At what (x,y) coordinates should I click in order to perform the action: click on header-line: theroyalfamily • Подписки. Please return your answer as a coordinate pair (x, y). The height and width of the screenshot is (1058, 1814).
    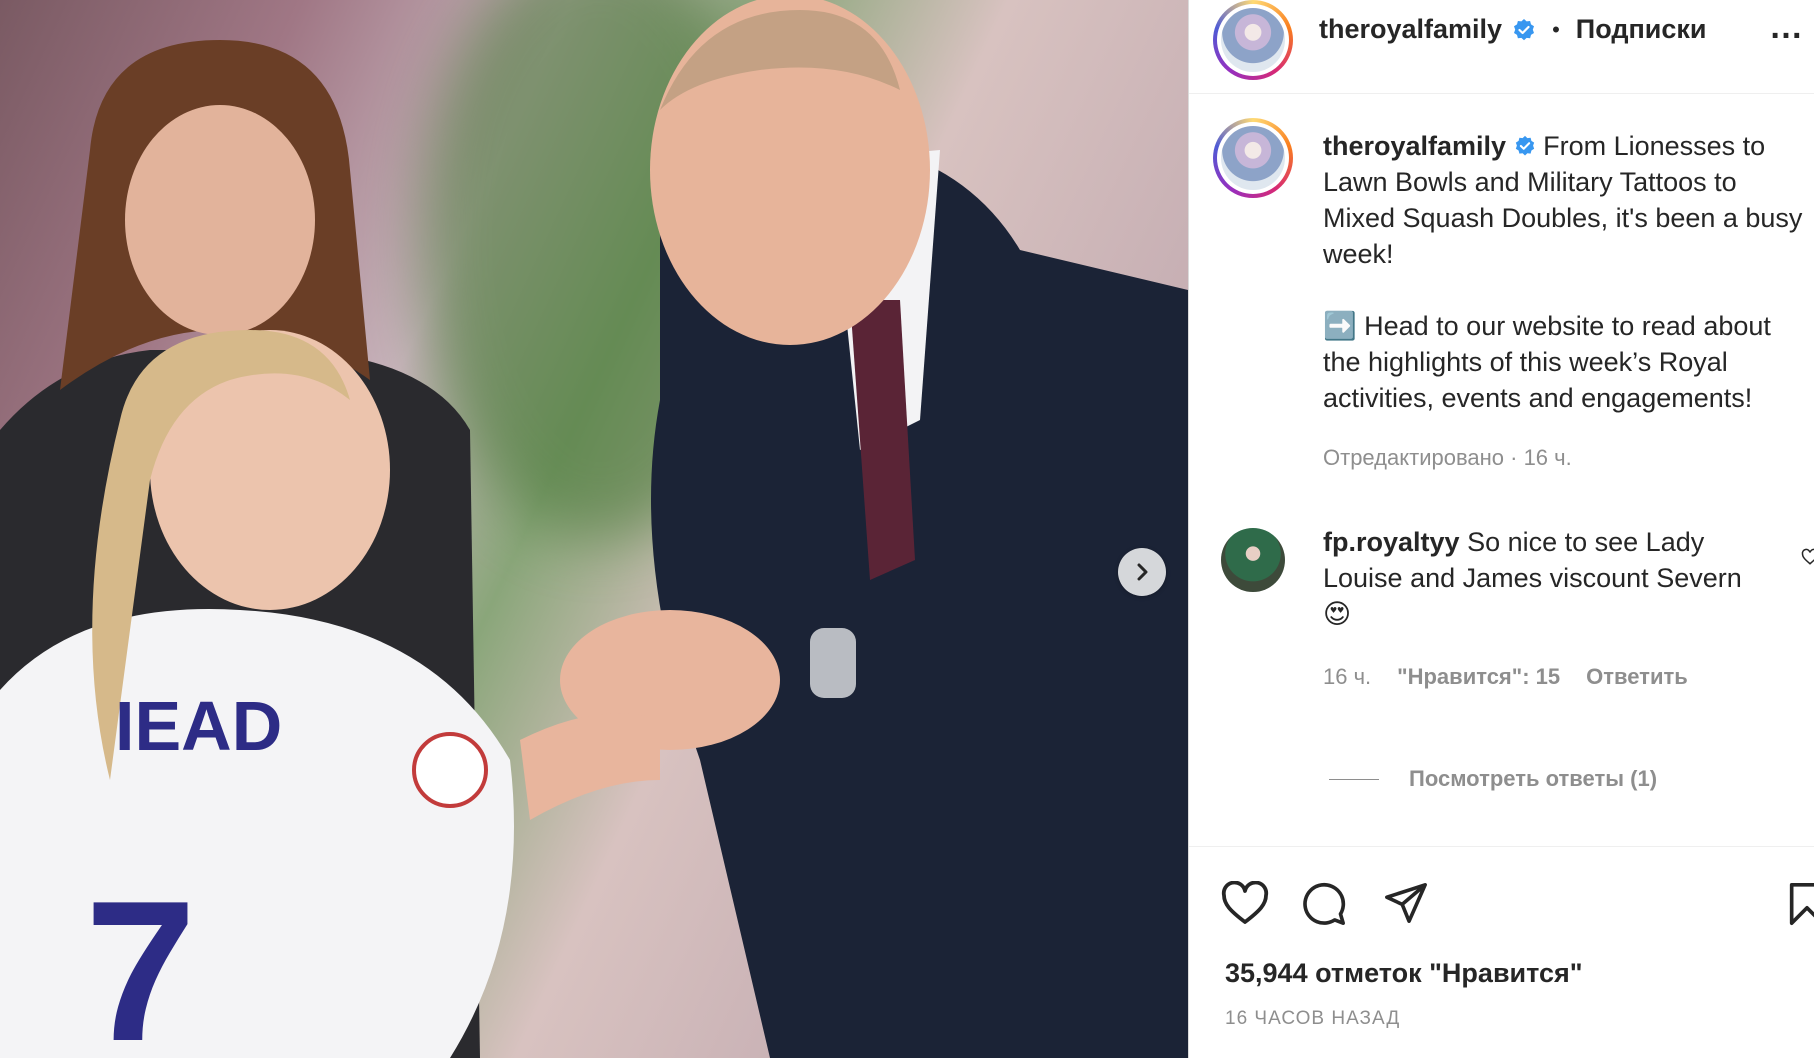
    Looking at the image, I should click on (1513, 29).